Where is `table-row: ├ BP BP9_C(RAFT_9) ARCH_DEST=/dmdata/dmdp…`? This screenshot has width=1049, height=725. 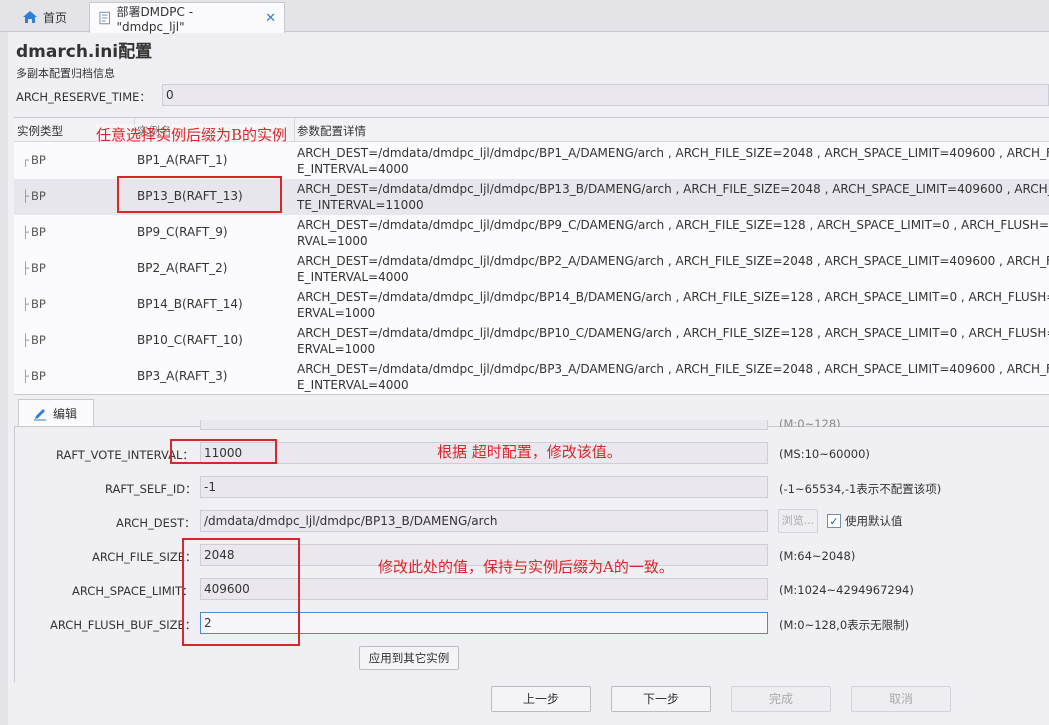 table-row: ├ BP BP9_C(RAFT_9) ARCH_DEST=/dmdata/dmdp… is located at coordinates (531, 233).